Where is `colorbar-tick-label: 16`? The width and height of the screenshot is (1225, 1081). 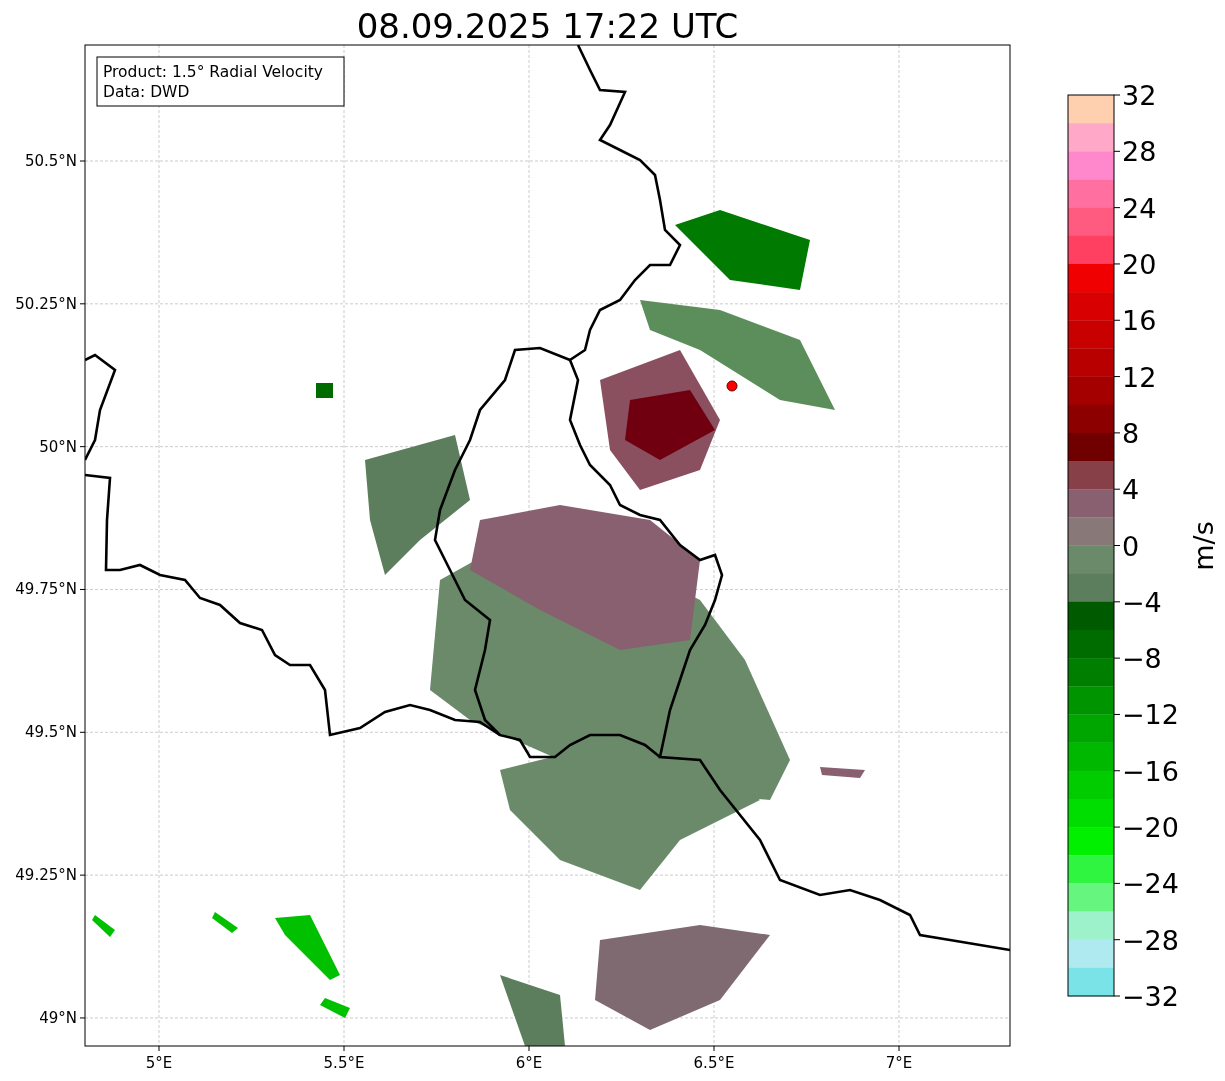
colorbar-tick-label: 16 is located at coordinates (1139, 321).